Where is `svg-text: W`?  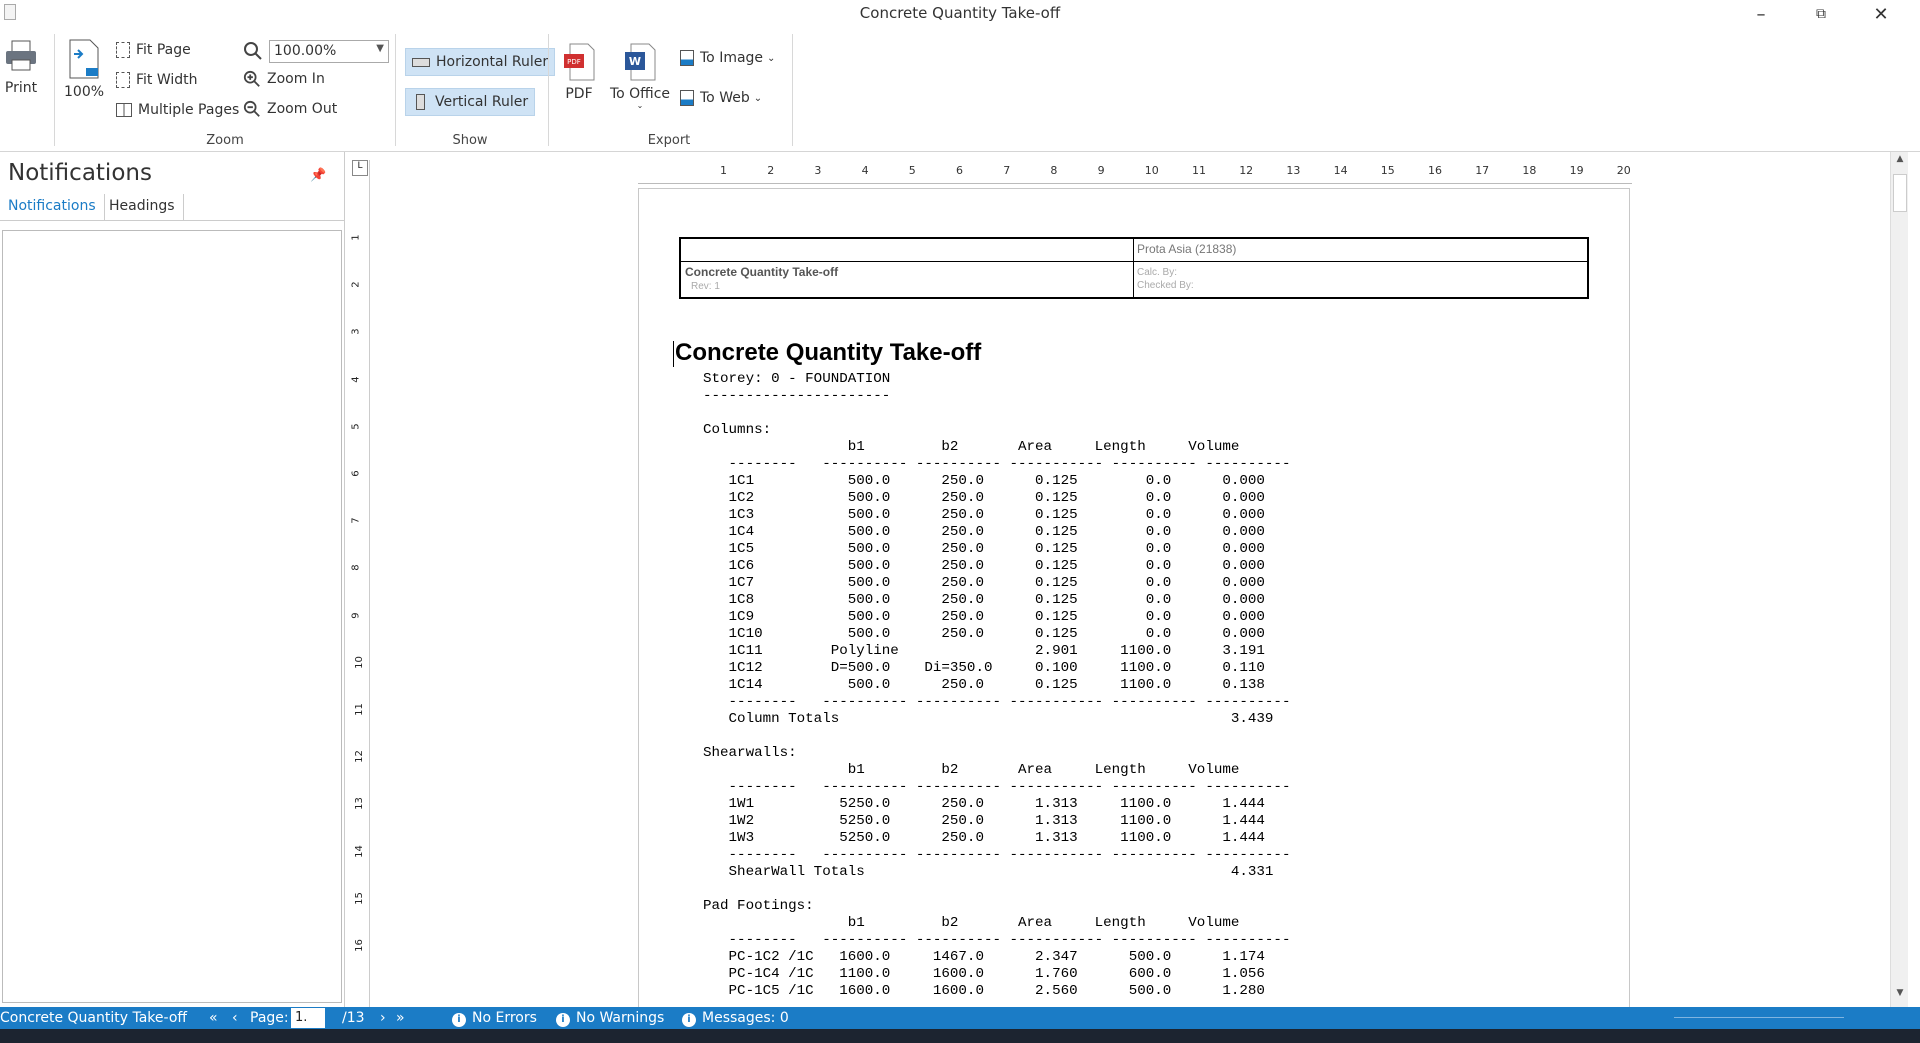 svg-text: W is located at coordinates (635, 61).